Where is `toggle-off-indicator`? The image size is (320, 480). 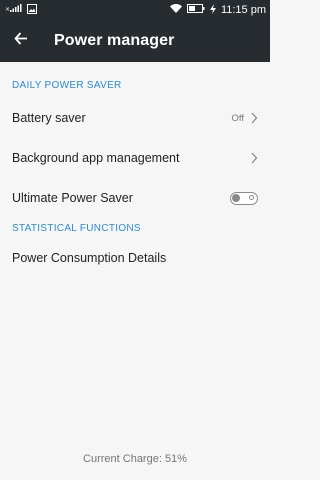 toggle-off-indicator is located at coordinates (251, 197).